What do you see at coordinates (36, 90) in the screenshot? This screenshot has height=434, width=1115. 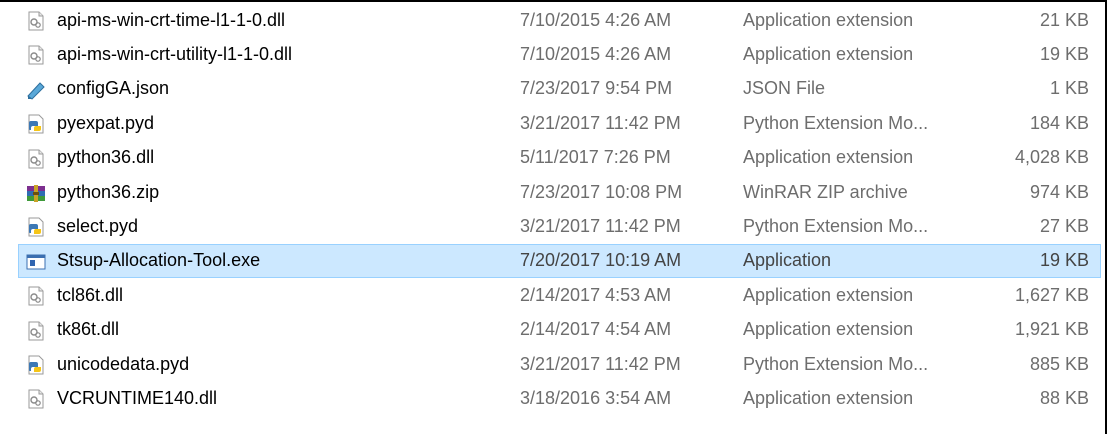 I see `json-file-icon` at bounding box center [36, 90].